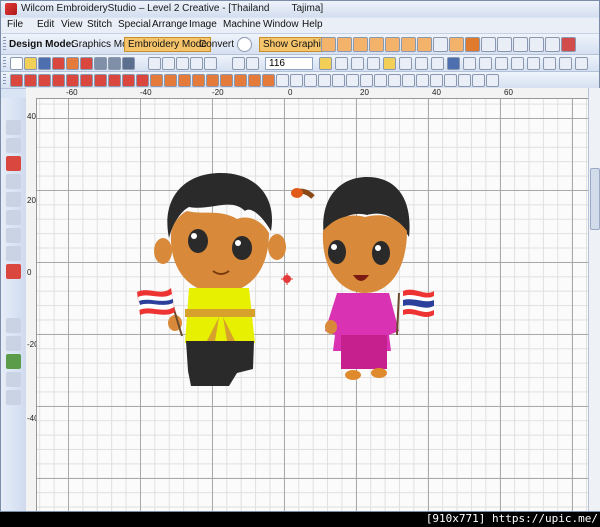 The width and height of the screenshot is (600, 527). I want to click on effects-icon, so click(488, 44).